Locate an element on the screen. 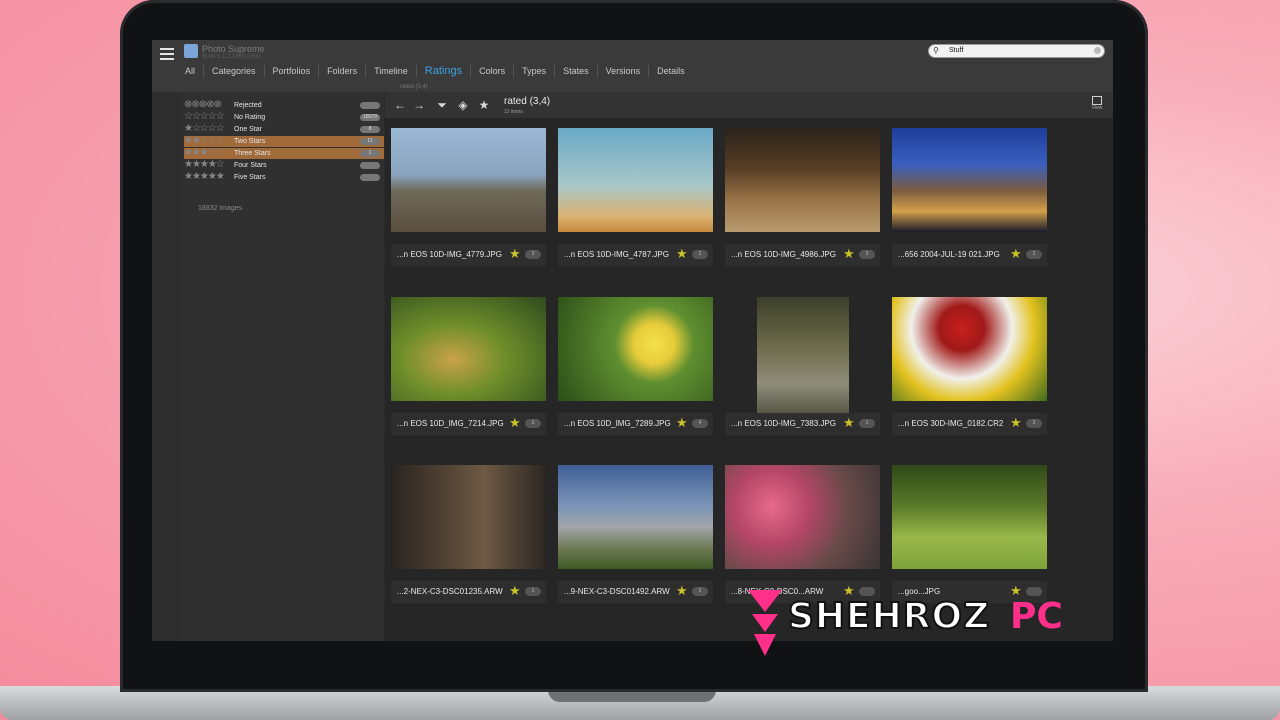 The width and height of the screenshot is (1280, 720). favorite-star-icon: ★ is located at coordinates (484, 105).